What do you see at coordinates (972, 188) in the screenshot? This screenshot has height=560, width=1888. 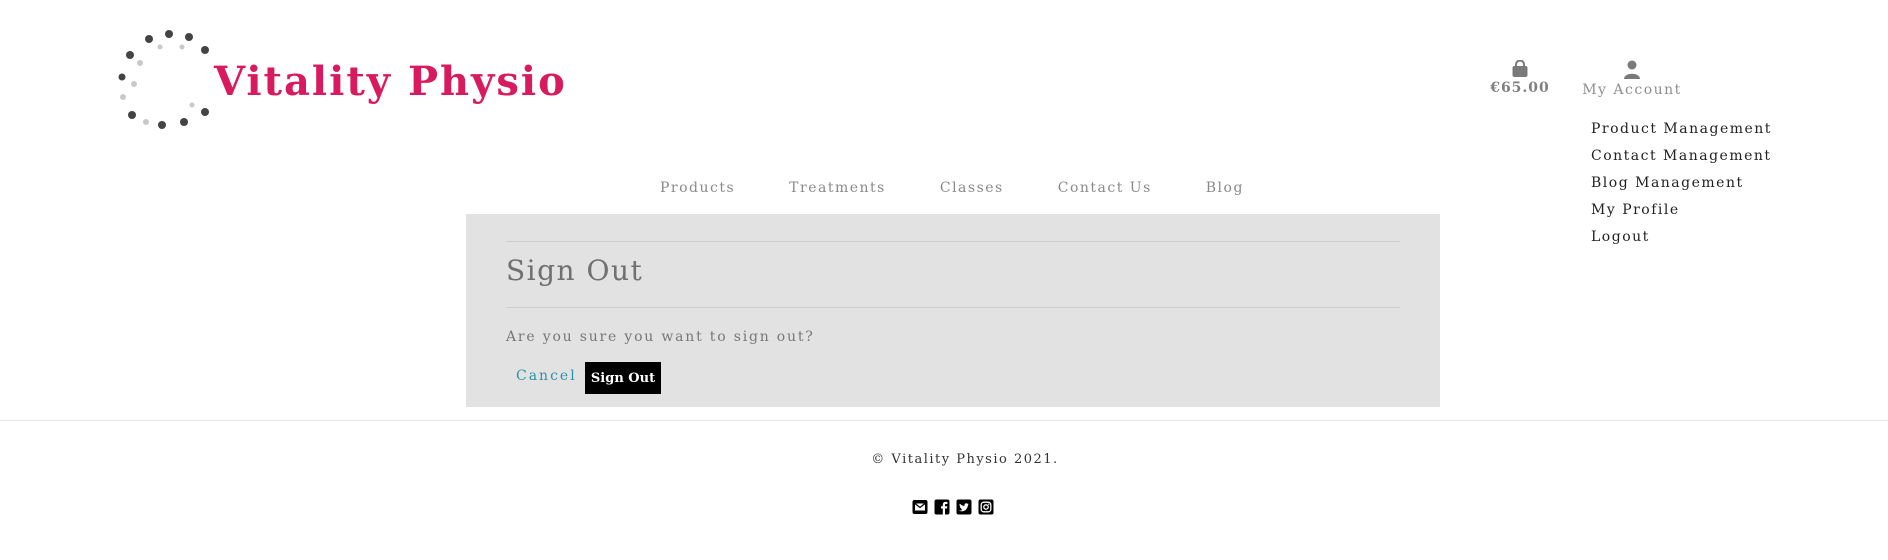 I see `nav-classes: Classes` at bounding box center [972, 188].